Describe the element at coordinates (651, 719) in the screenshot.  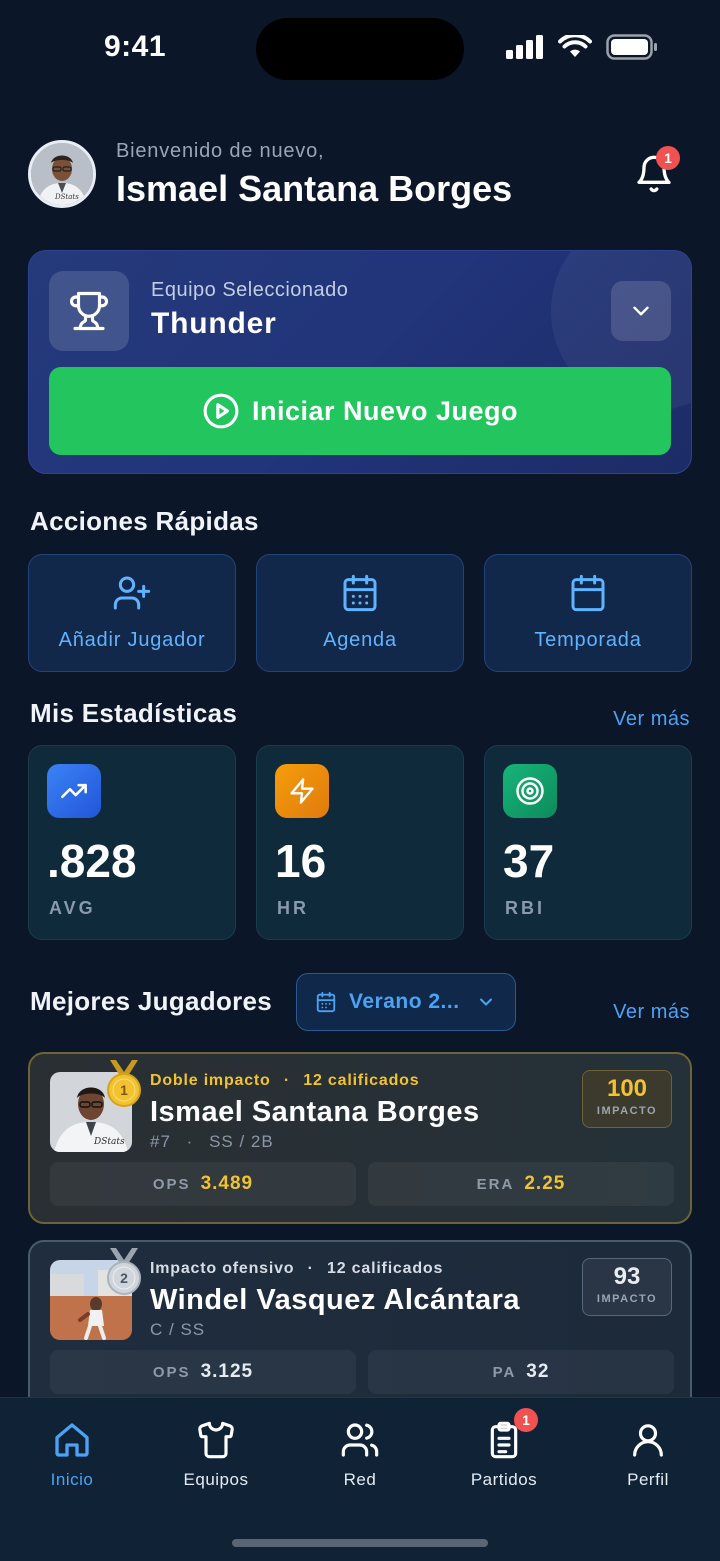
I see `stats-see-more-link: Ver más` at that location.